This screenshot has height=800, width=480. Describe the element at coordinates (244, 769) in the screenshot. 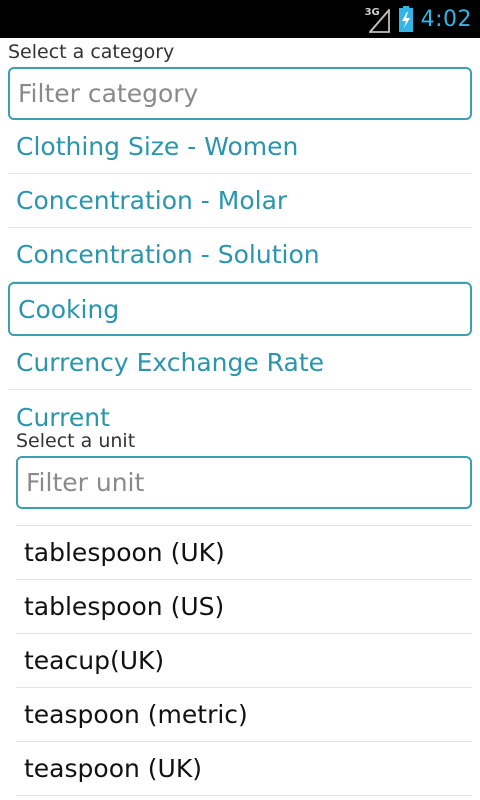

I see `unit-item-teaspoon-uk: teaspoon (UK)` at that location.